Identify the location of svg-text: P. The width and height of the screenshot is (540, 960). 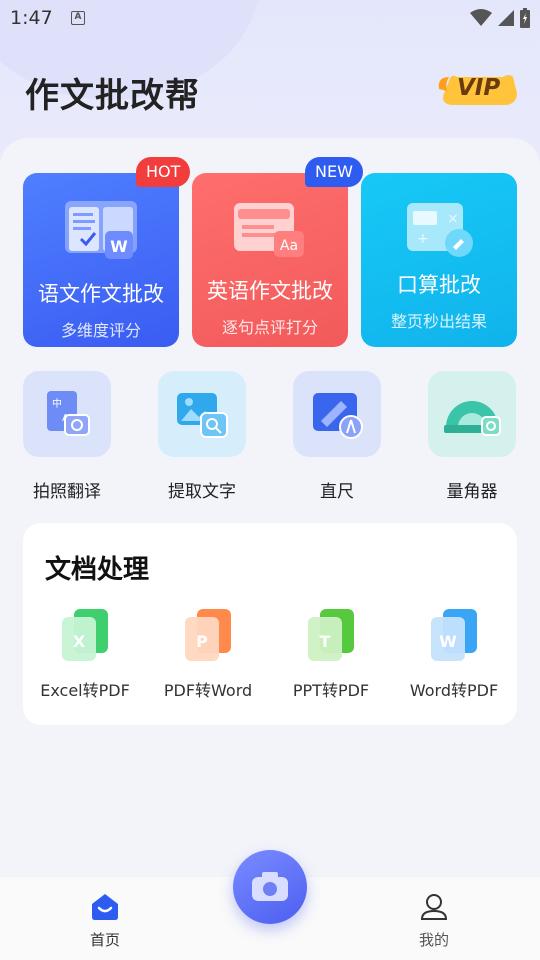
(202, 641).